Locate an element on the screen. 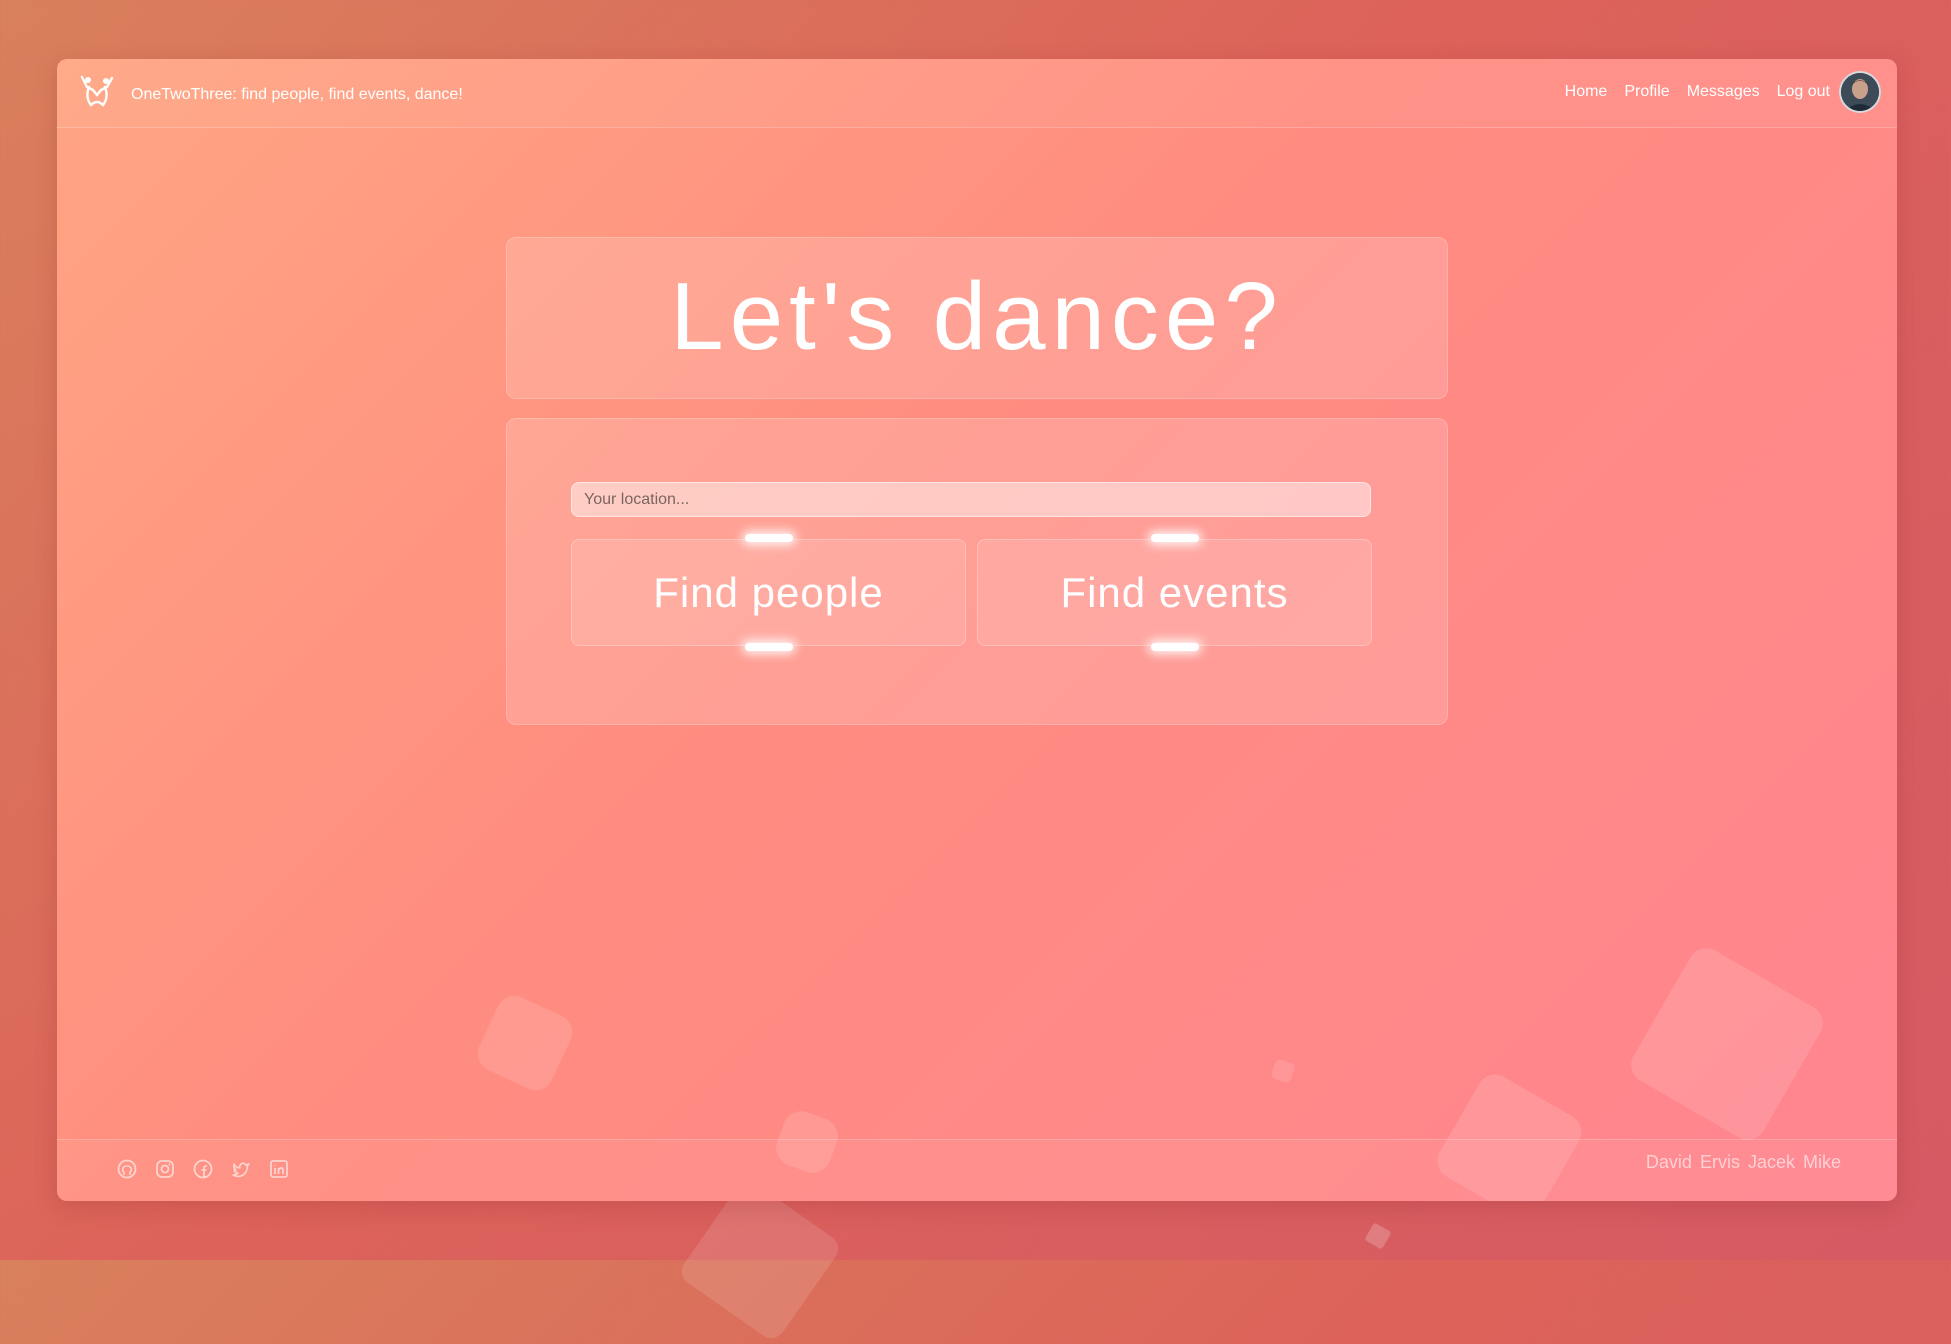 This screenshot has height=1344, width=1951. linkedin-icon is located at coordinates (279, 1169).